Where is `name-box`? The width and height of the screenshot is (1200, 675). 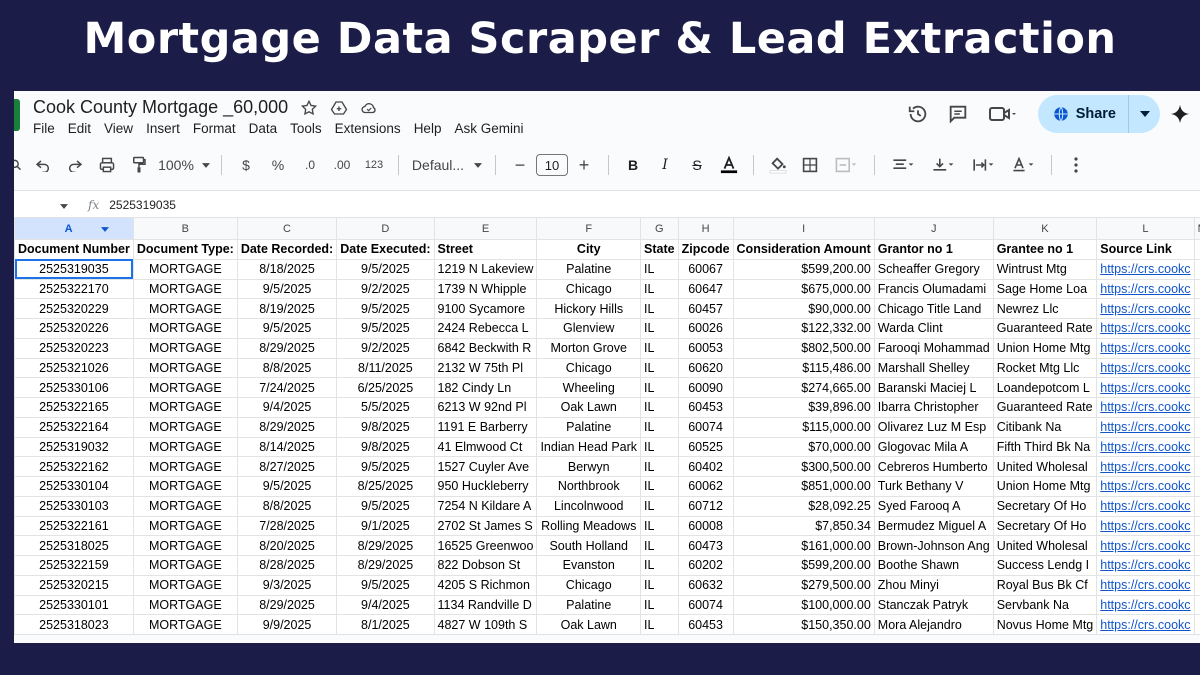 name-box is located at coordinates (44, 205).